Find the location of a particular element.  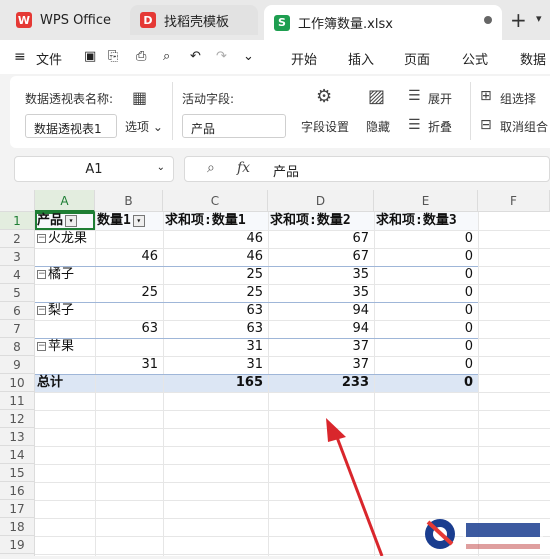

hide-button: 隐藏 is located at coordinates (378, 126).